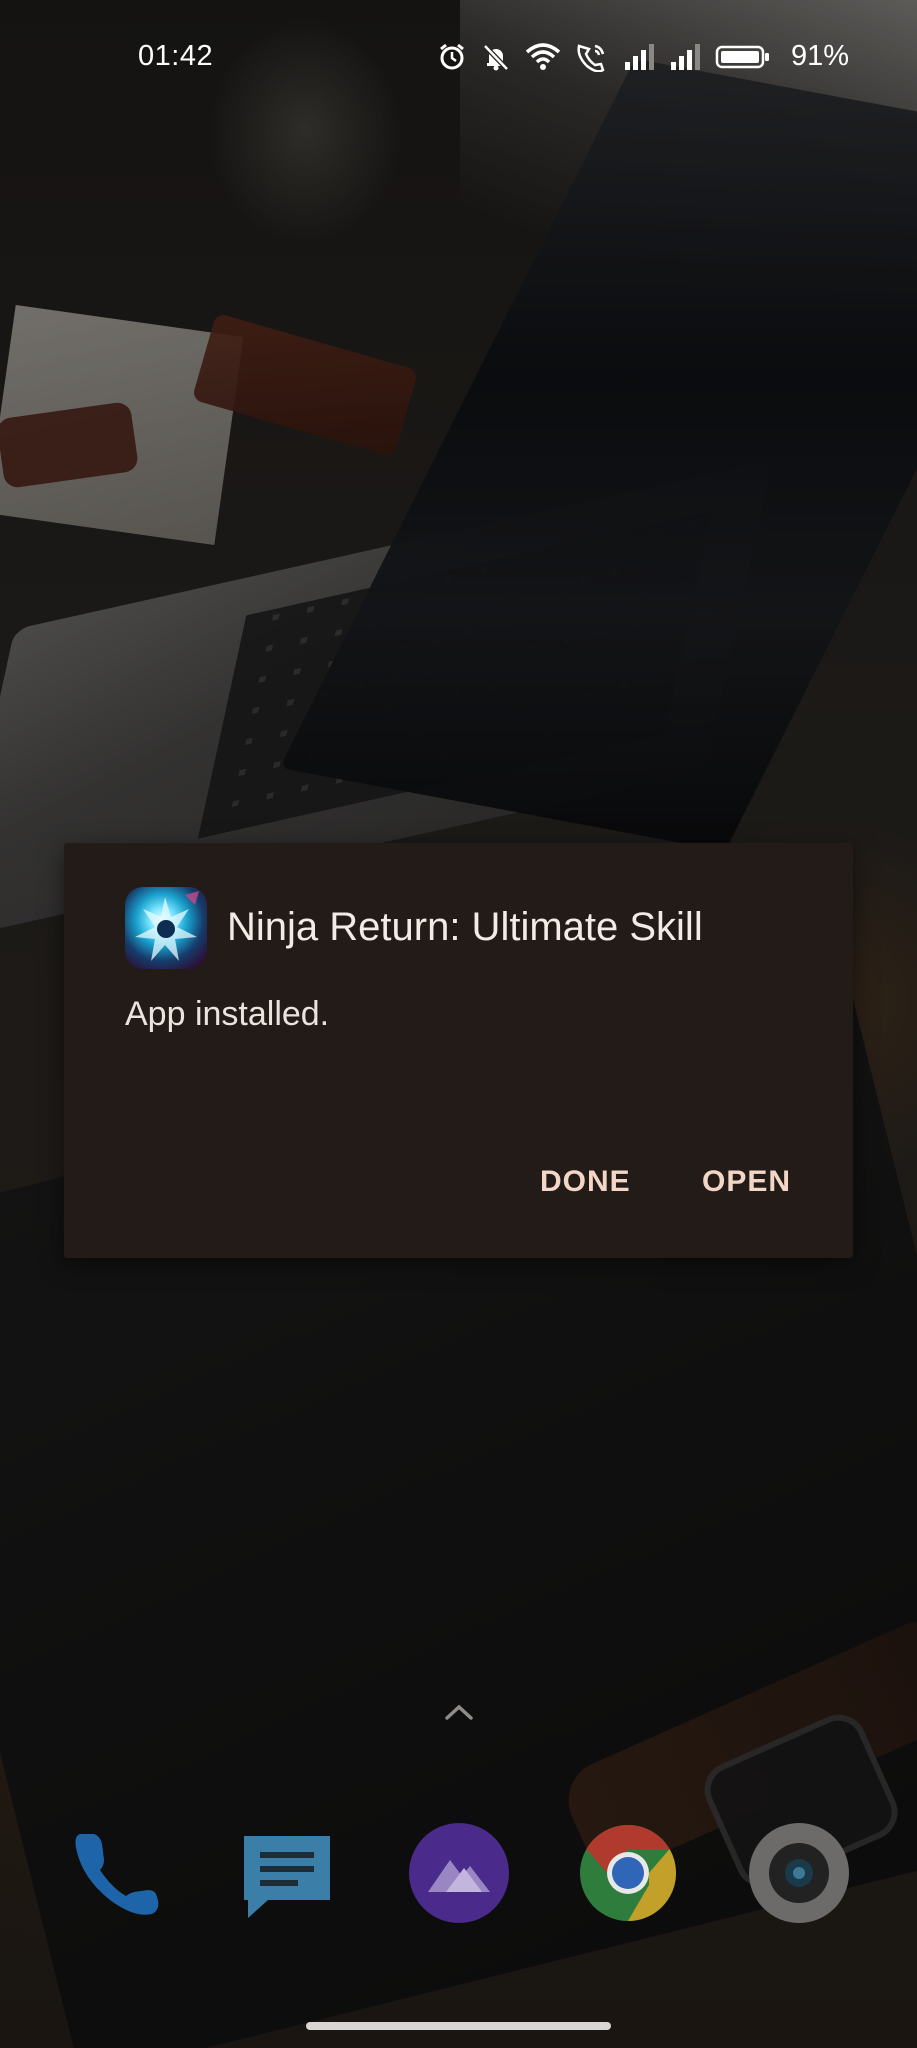 The height and width of the screenshot is (2048, 917). What do you see at coordinates (287, 1873) in the screenshot?
I see `messages-icon` at bounding box center [287, 1873].